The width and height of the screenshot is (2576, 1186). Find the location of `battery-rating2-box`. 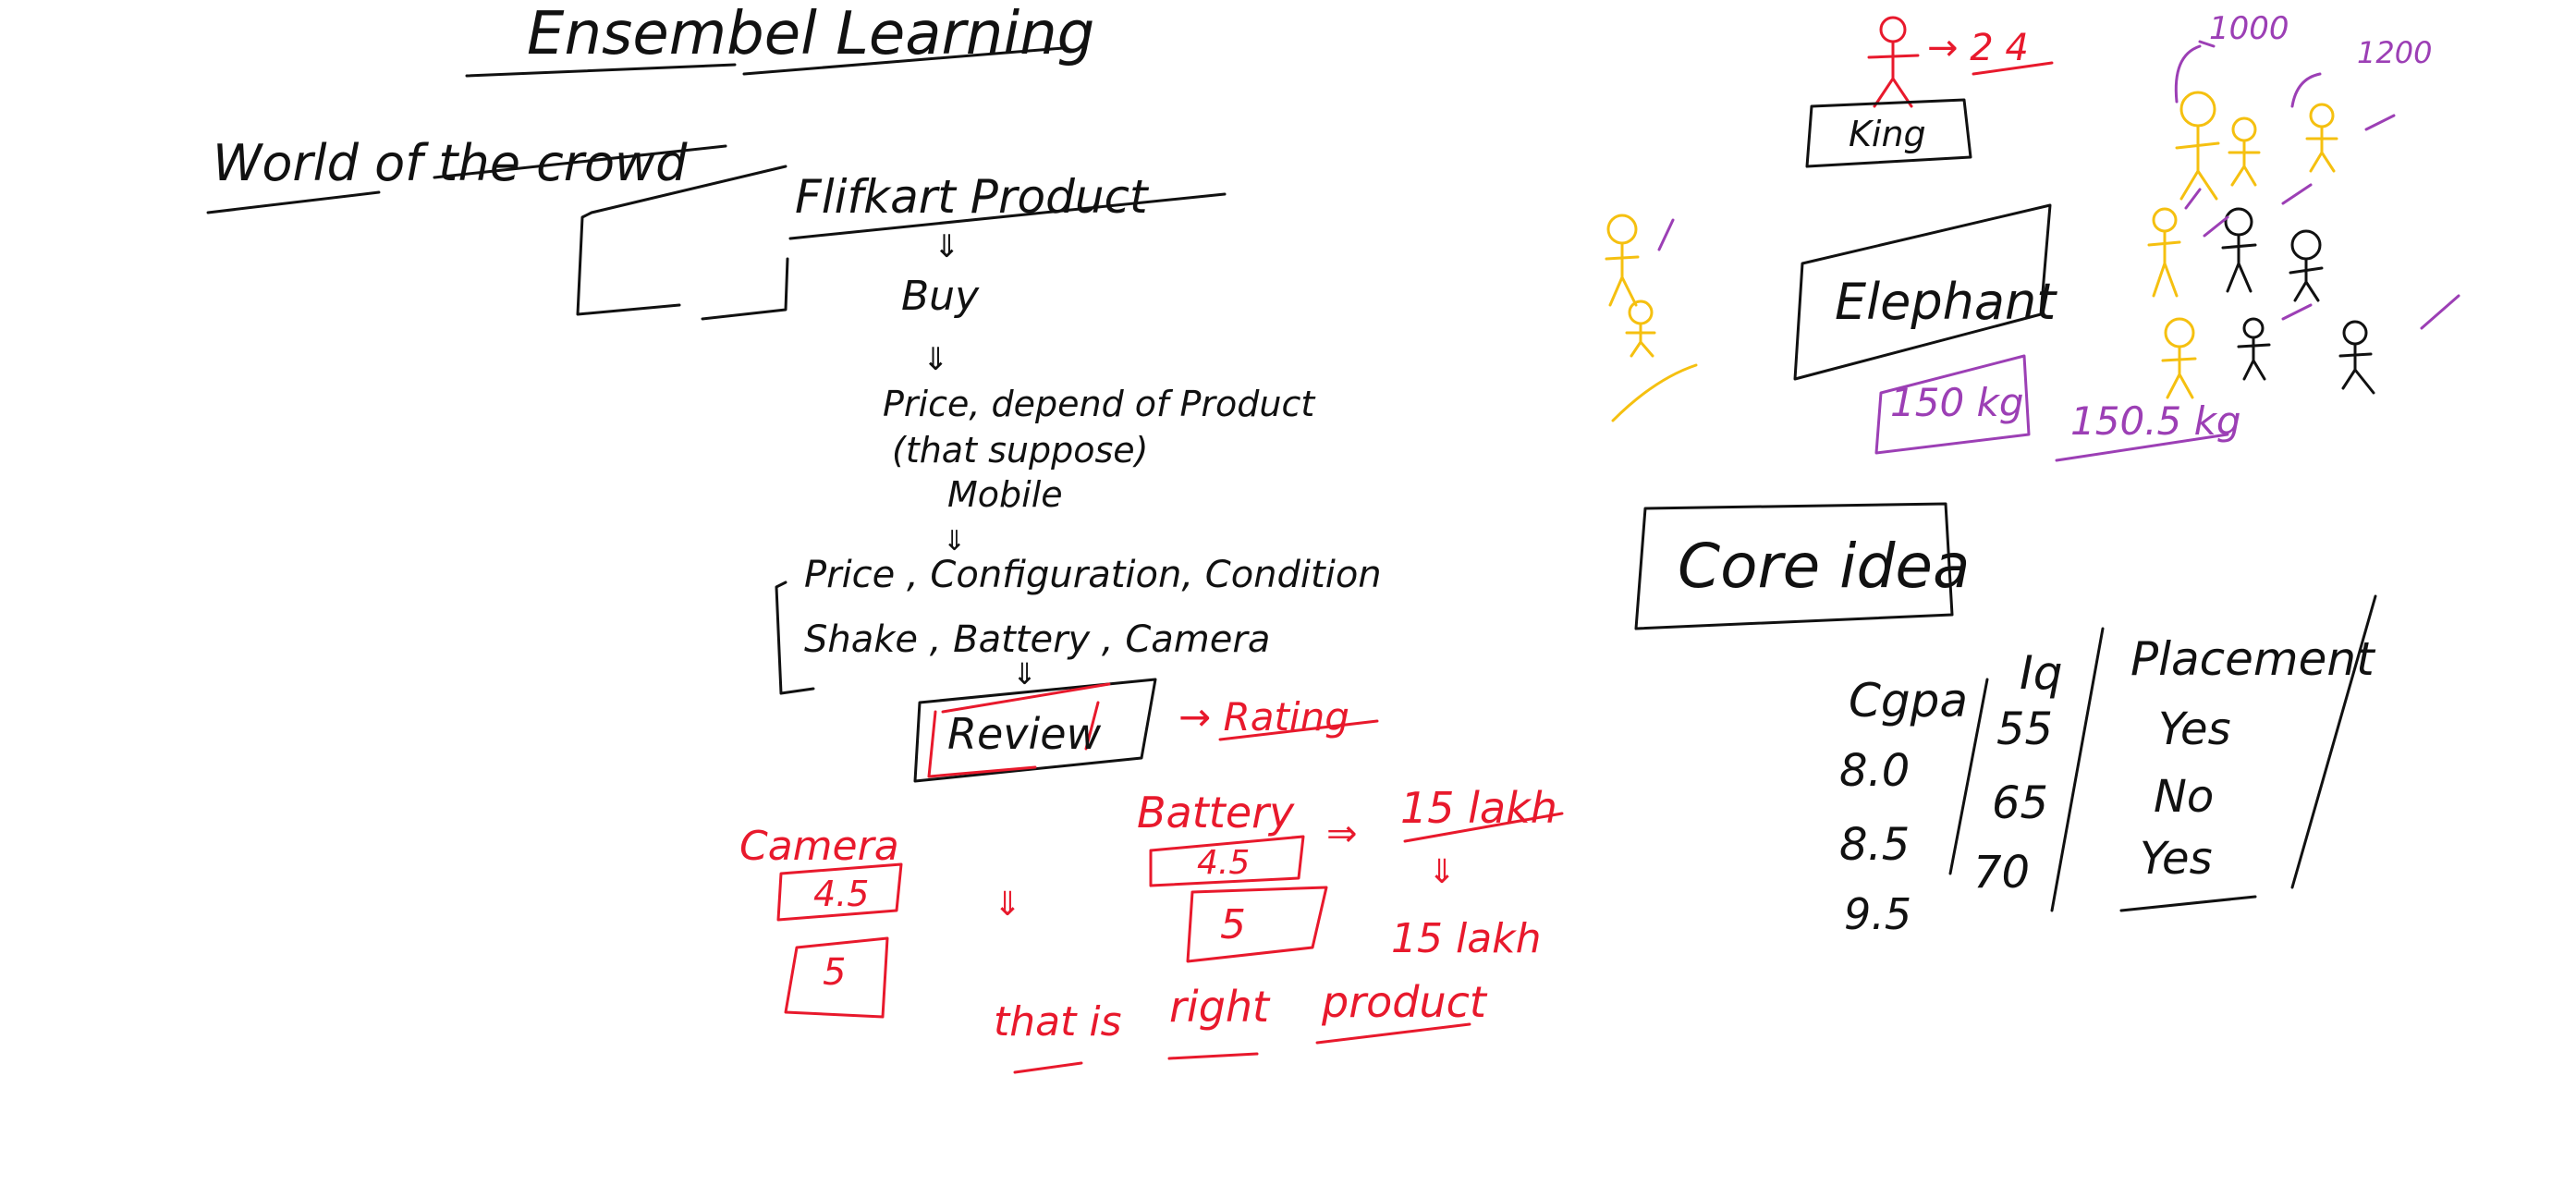

battery-rating2-box is located at coordinates (1257, 924).